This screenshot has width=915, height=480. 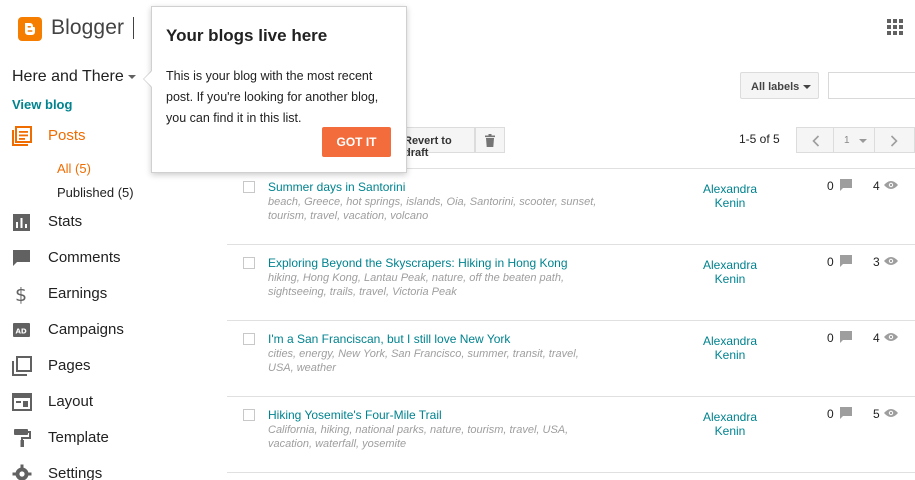 What do you see at coordinates (22, 472) in the screenshot?
I see `settings-icon` at bounding box center [22, 472].